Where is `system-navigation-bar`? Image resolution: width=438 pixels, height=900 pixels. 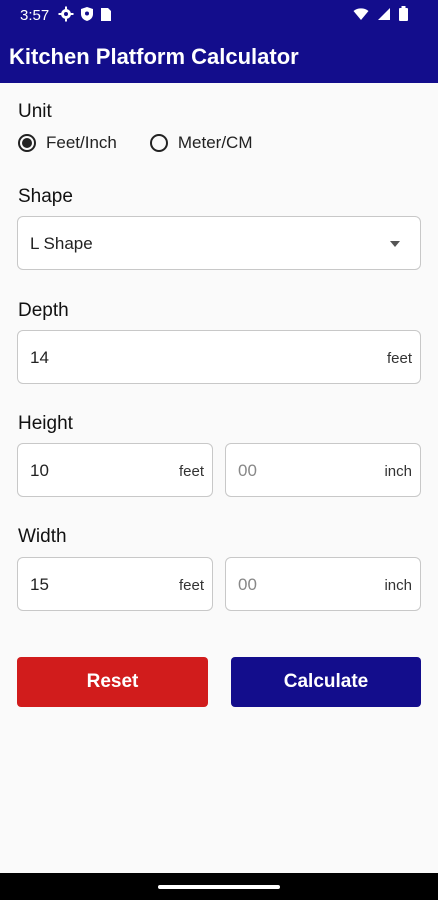 system-navigation-bar is located at coordinates (219, 886).